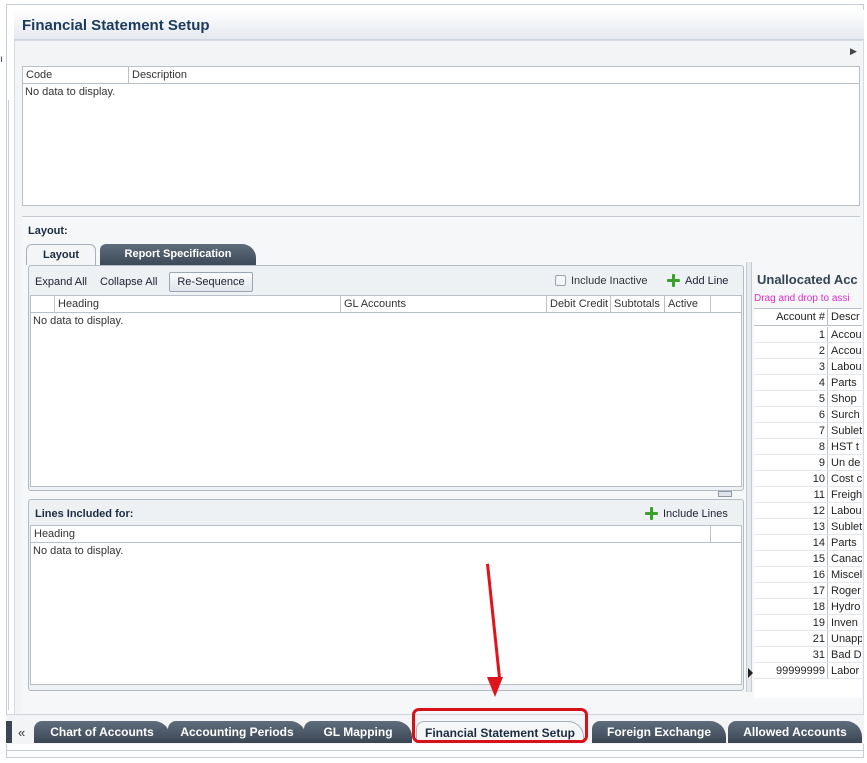 This screenshot has width=867, height=763. I want to click on column-header-debit-credit: Debit Credit, so click(579, 304).